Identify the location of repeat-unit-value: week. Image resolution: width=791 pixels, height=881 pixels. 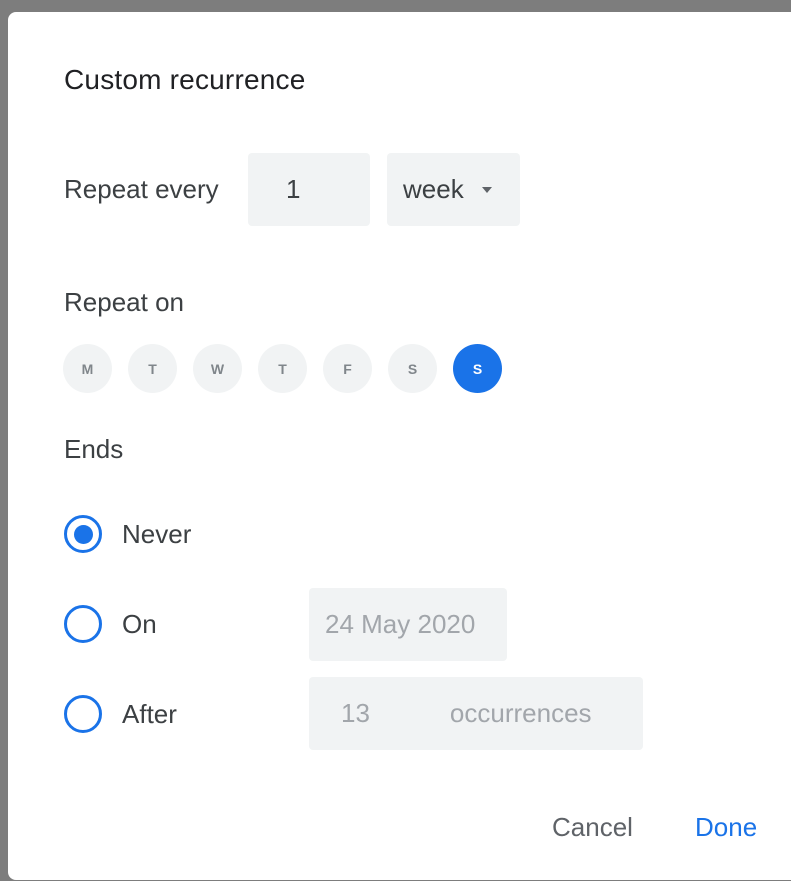
(433, 189).